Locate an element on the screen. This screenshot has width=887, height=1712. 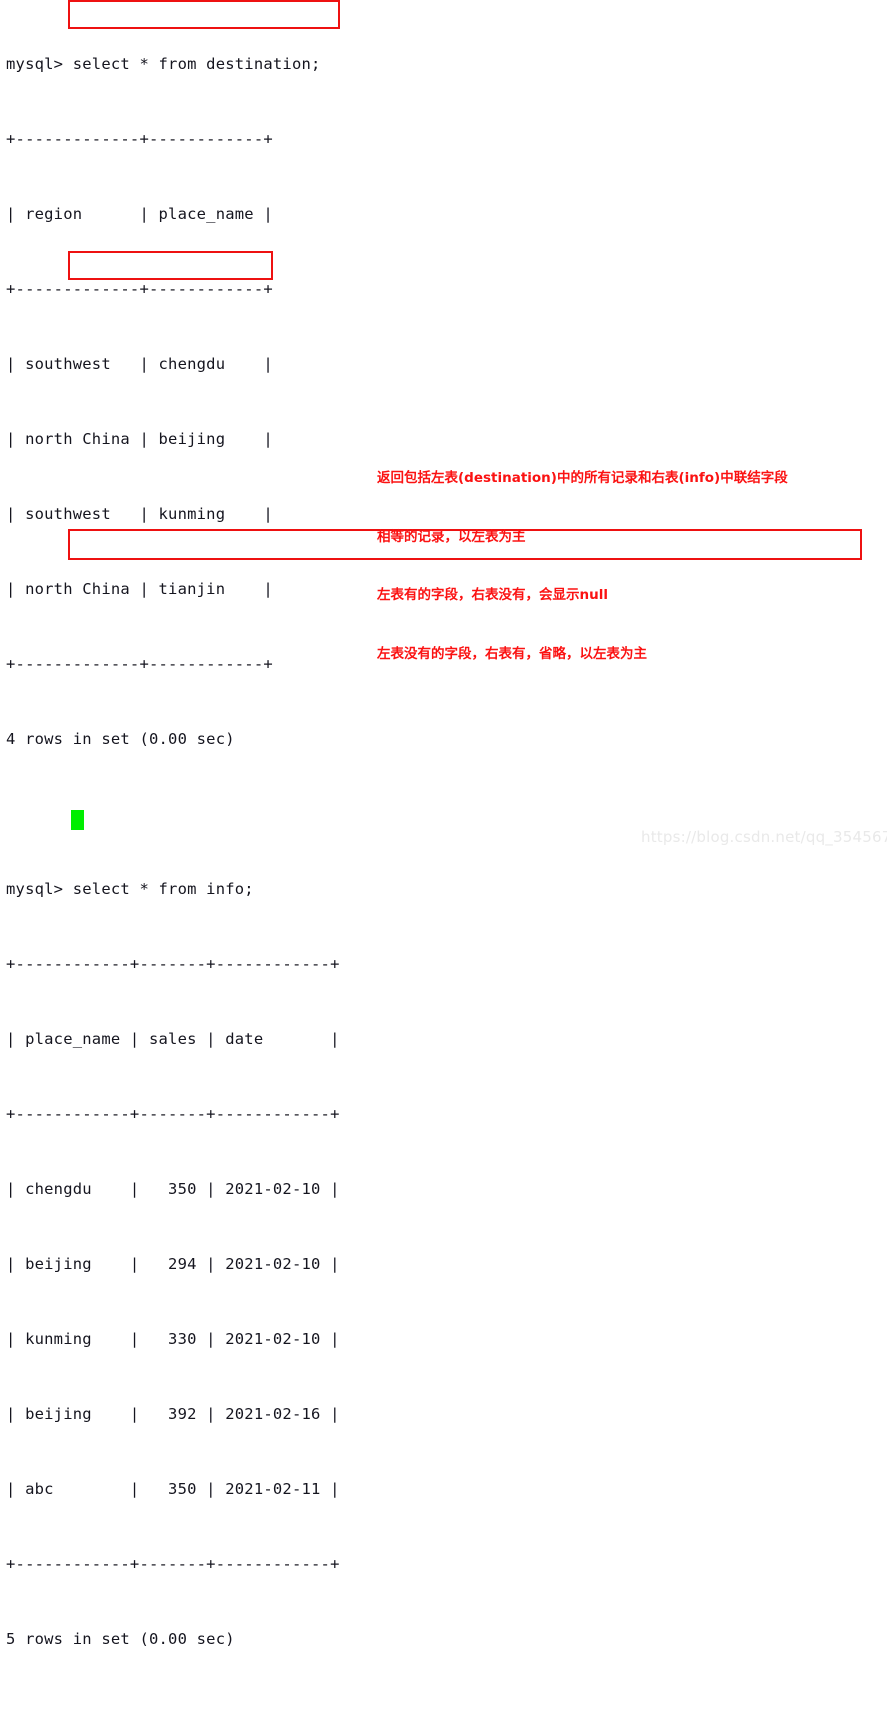
annotation-line-1: 返回包括左表(destination)中的所有记录和右表(info)中联结字段 is located at coordinates (582, 478).